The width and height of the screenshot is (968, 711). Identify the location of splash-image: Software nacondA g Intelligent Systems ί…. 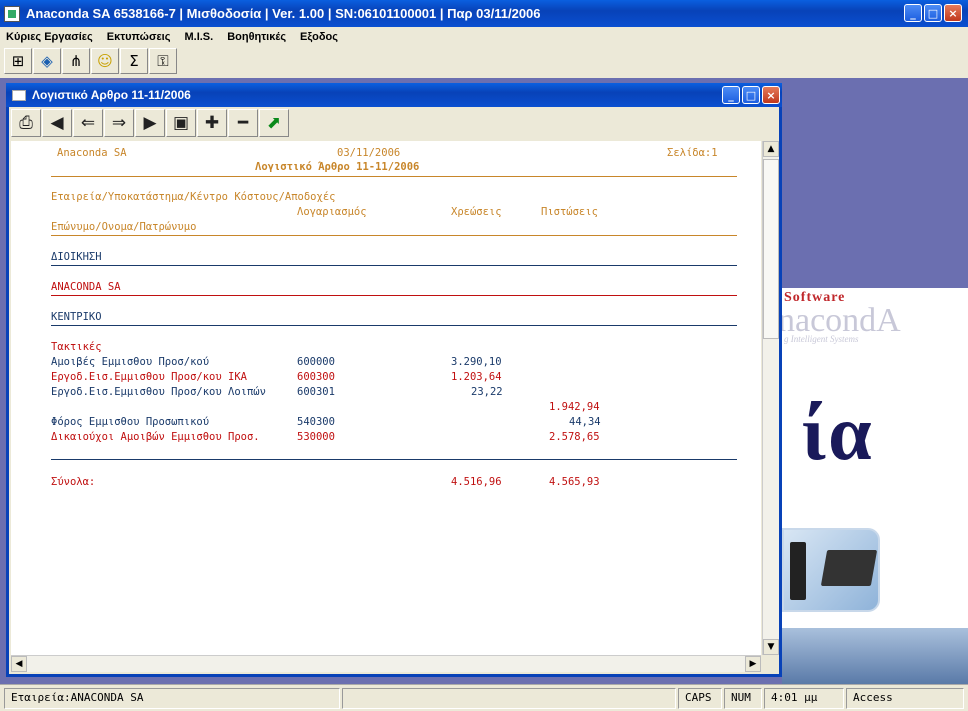
(875, 486).